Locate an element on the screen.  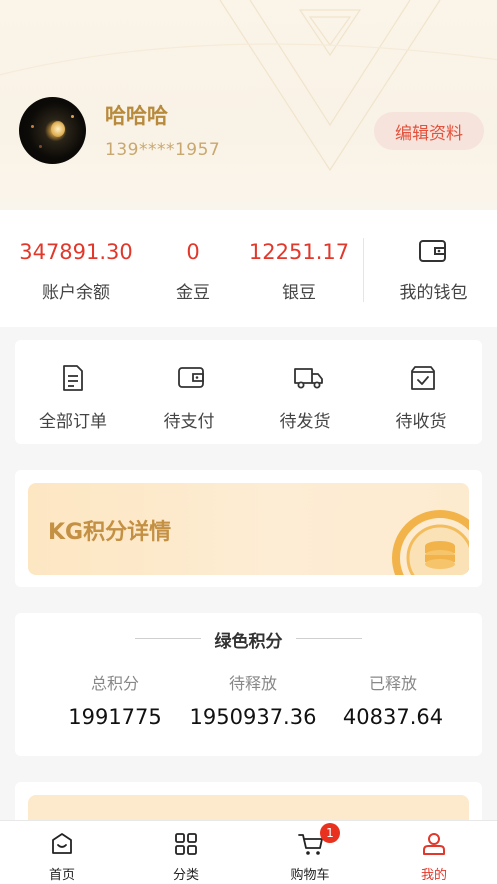
balance-divider is located at coordinates (363, 270).